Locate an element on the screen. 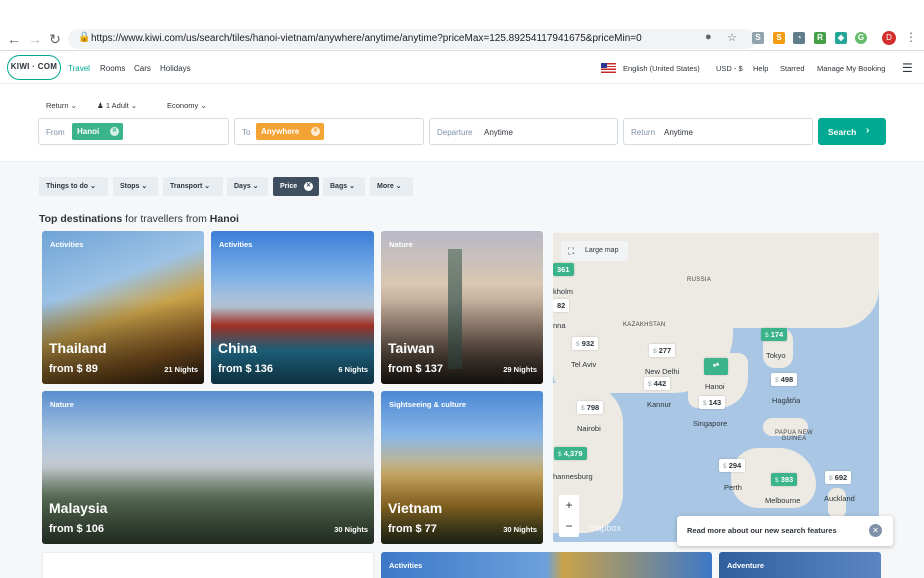 This screenshot has width=924, height=578. manage-booking-link: Manage My Booking is located at coordinates (851, 68).